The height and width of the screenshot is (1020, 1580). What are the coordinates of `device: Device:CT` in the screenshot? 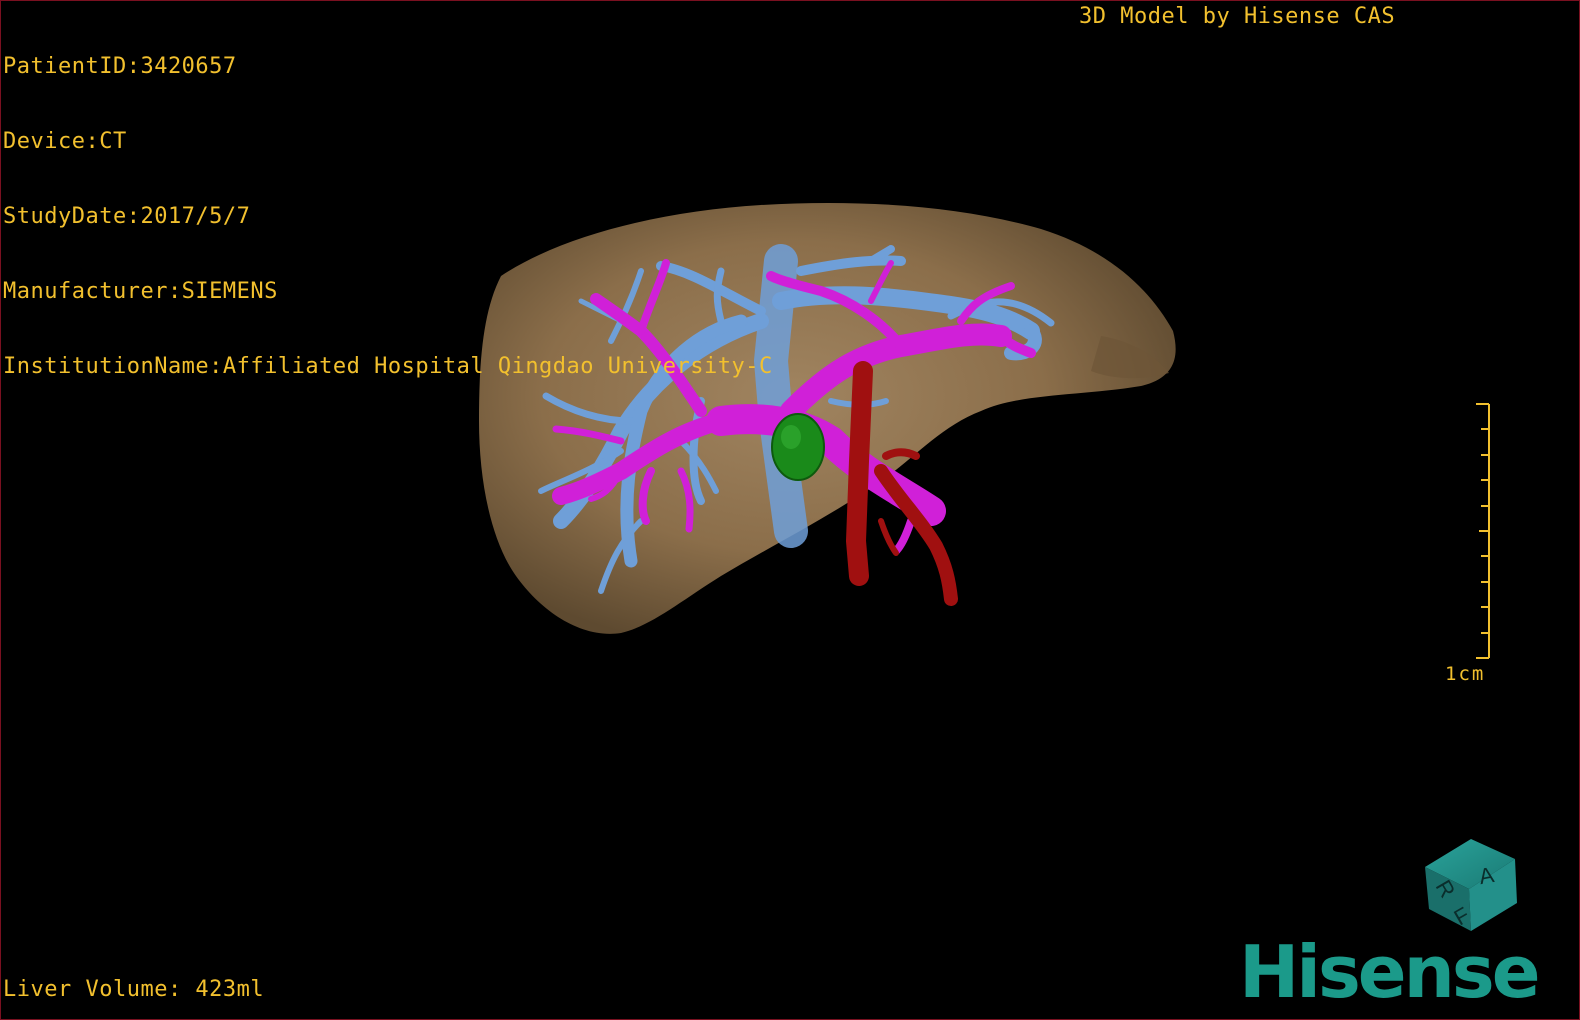 It's located at (65, 141).